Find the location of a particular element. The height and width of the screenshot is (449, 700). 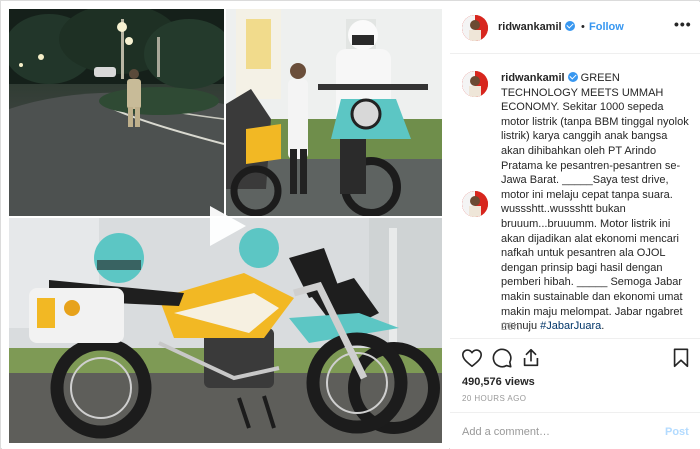

follow-button: Follow is located at coordinates (606, 27).